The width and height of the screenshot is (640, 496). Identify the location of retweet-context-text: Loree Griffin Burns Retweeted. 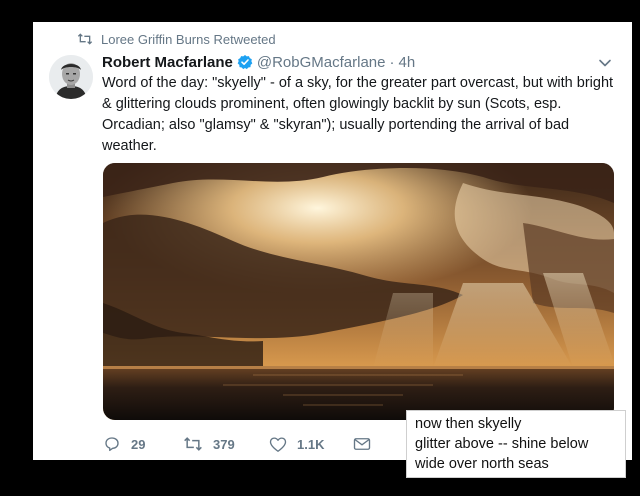
(188, 39).